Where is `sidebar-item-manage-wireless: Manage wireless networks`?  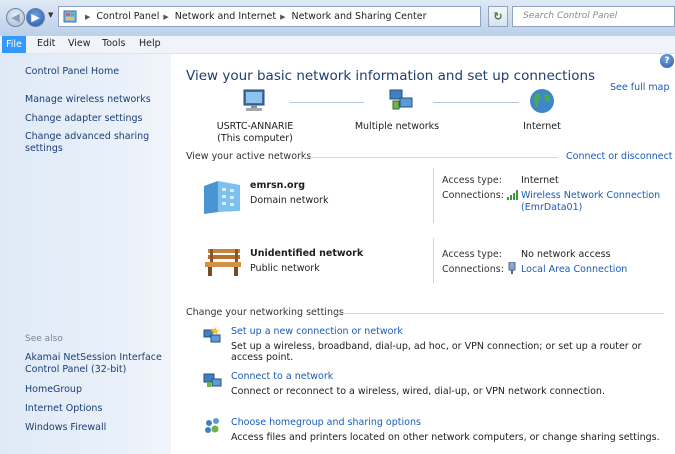
sidebar-item-manage-wireless: Manage wireless networks is located at coordinates (88, 100).